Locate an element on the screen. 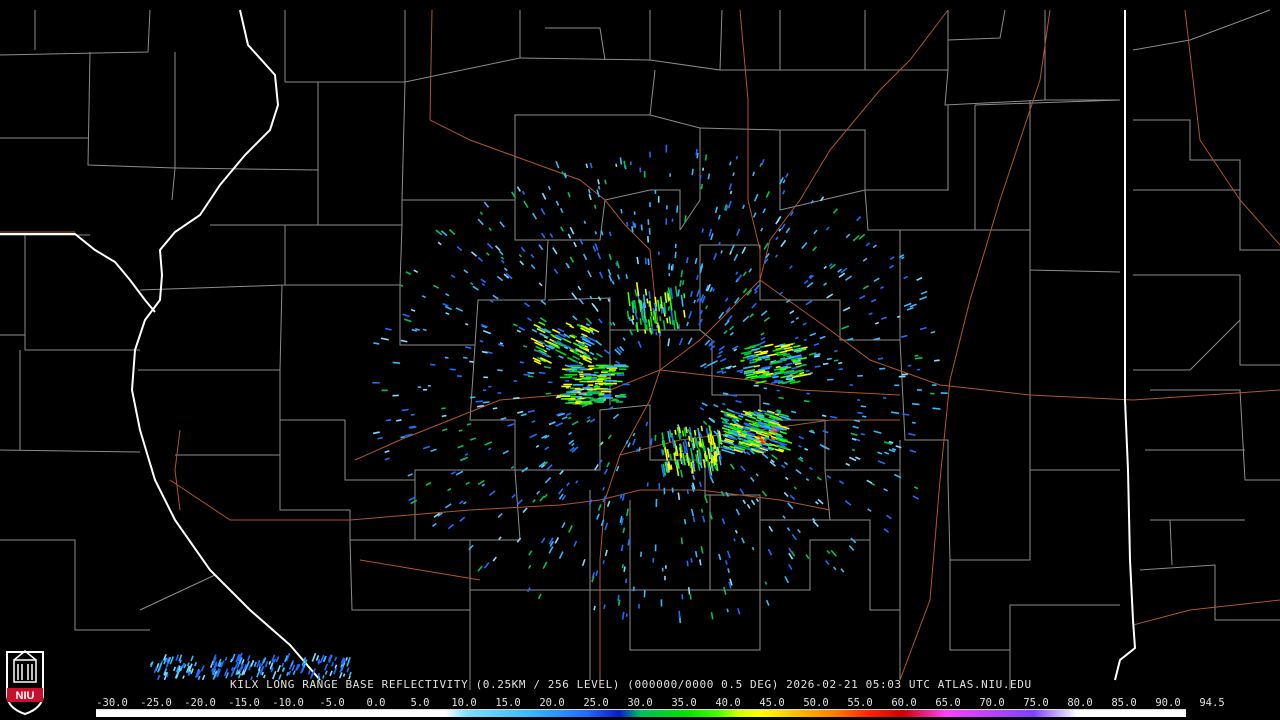  scale-label: -25.0 is located at coordinates (156, 703).